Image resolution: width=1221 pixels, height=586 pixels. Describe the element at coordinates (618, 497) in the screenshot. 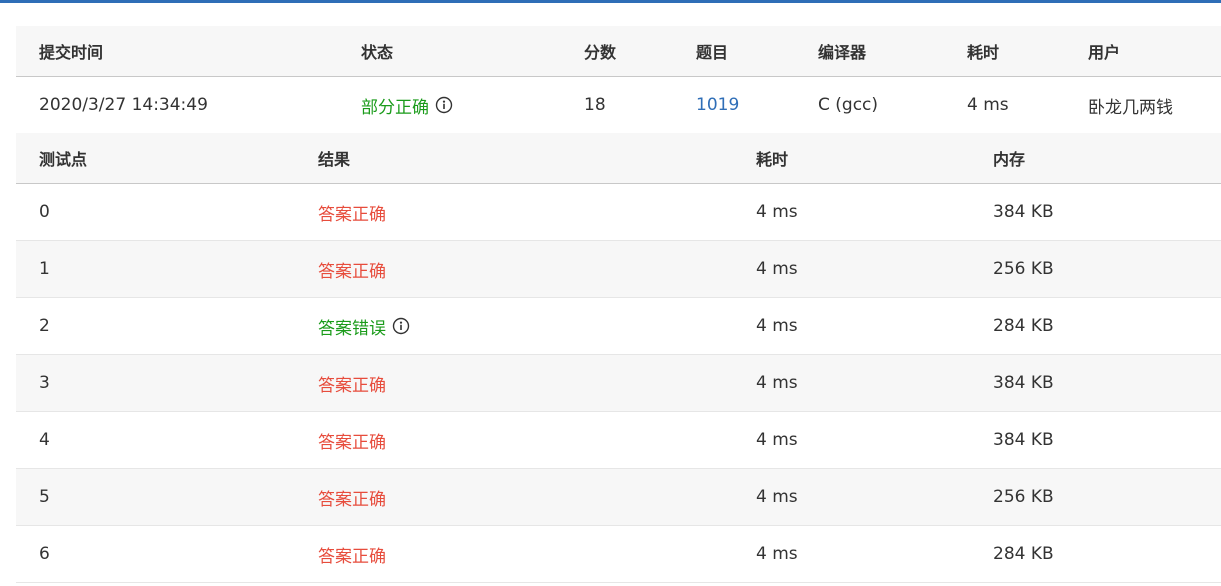

I see `table-row: 5 答案正确 4 ms 256 KB` at that location.